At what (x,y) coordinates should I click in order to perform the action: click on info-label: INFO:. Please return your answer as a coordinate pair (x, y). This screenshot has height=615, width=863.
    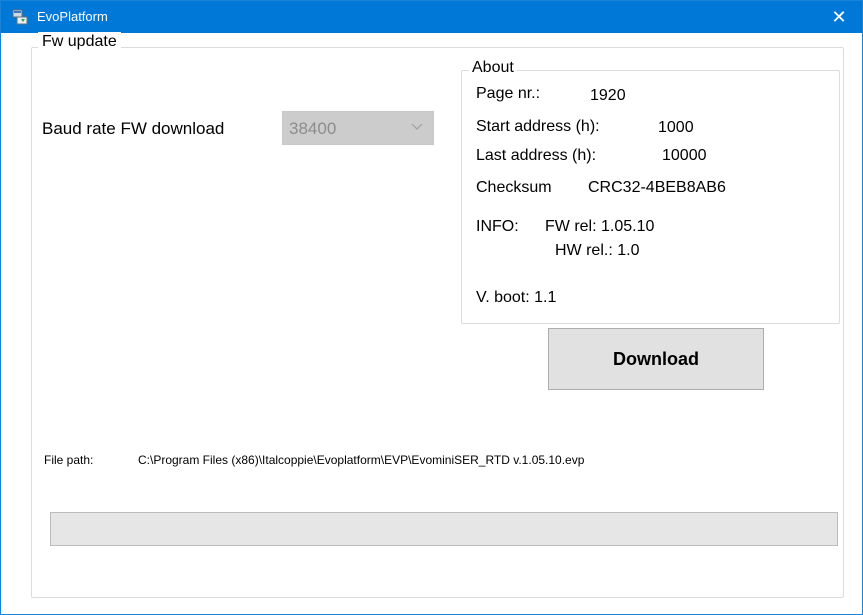
    Looking at the image, I should click on (497, 226).